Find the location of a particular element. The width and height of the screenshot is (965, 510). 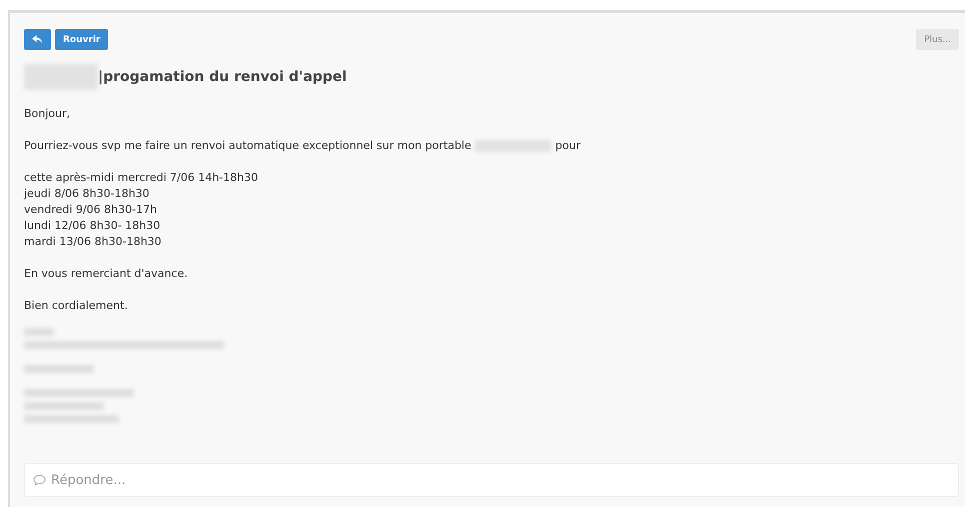

reply-button is located at coordinates (37, 39).